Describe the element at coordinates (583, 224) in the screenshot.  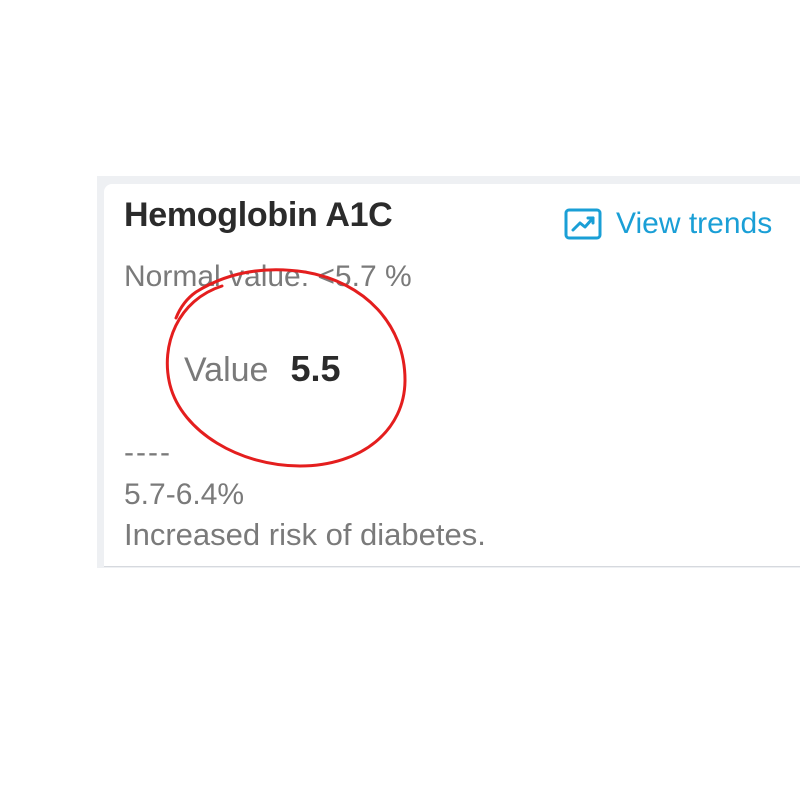
I see `trend-chart-icon` at that location.